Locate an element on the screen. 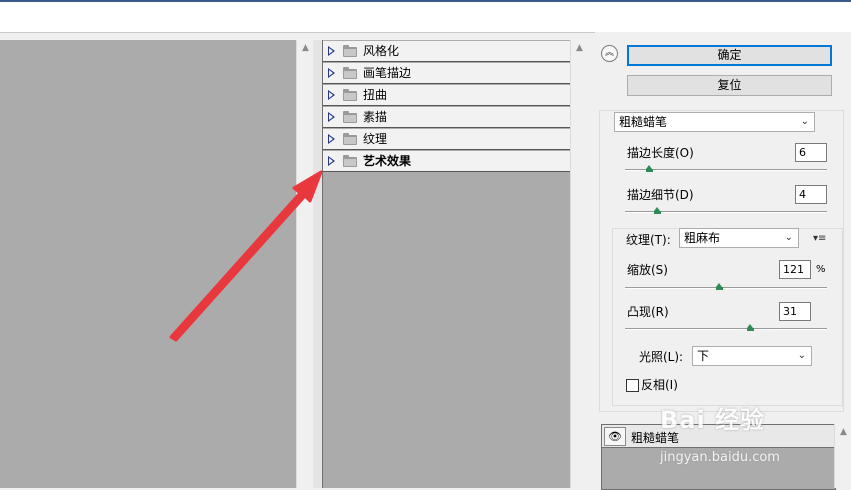 This screenshot has height=490, width=851. panel-menu-icon: ▾≡ is located at coordinates (819, 238).